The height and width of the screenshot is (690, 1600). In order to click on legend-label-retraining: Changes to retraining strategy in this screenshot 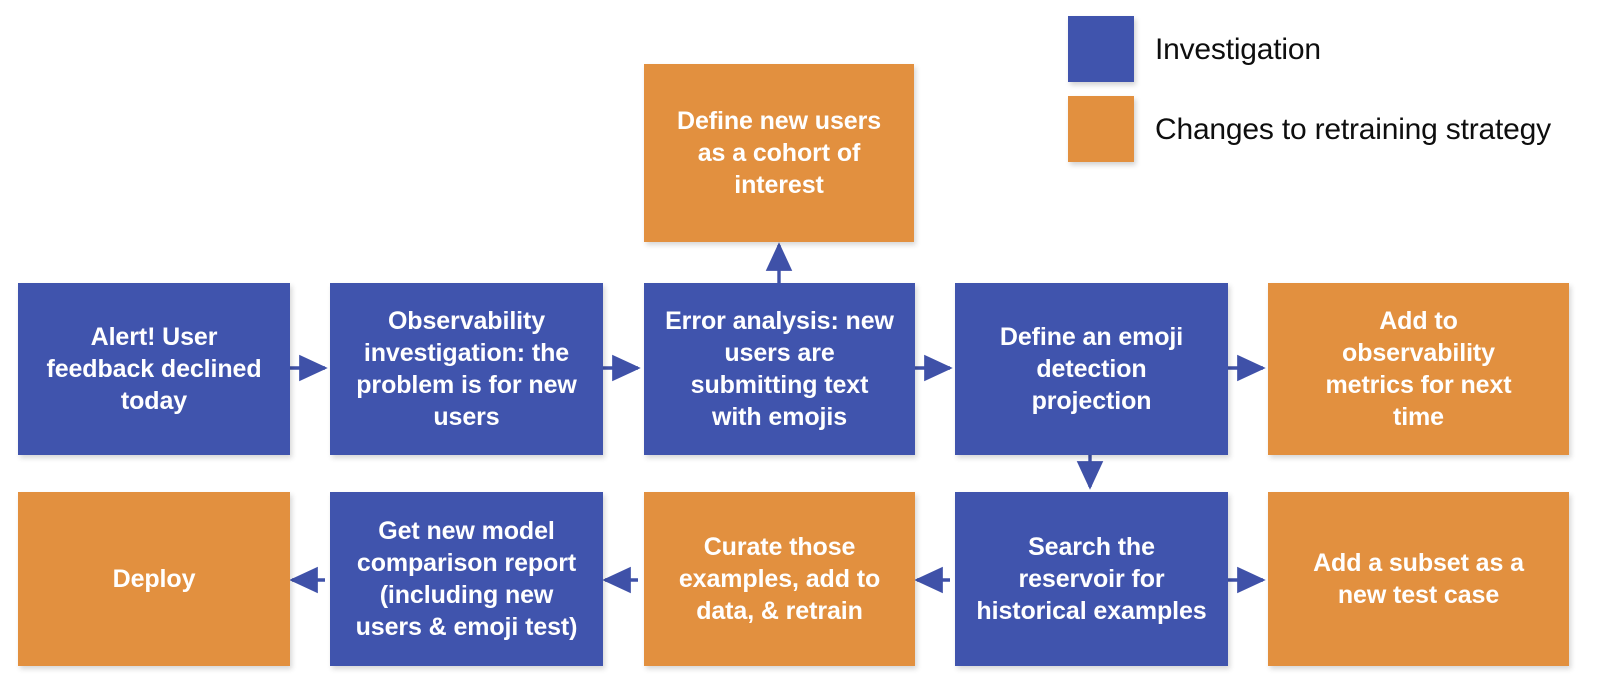, I will do `click(1353, 129)`.